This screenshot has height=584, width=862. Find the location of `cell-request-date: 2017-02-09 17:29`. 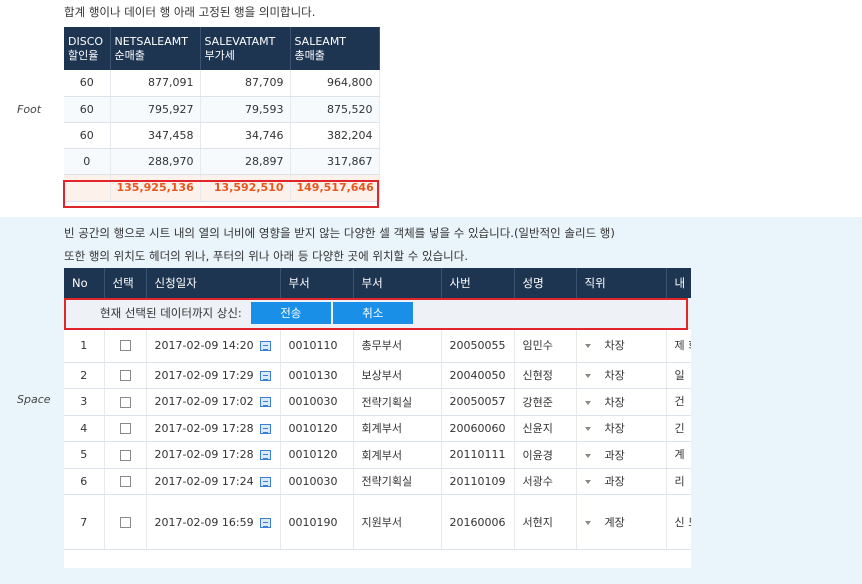

cell-request-date: 2017-02-09 17:29 is located at coordinates (213, 375).